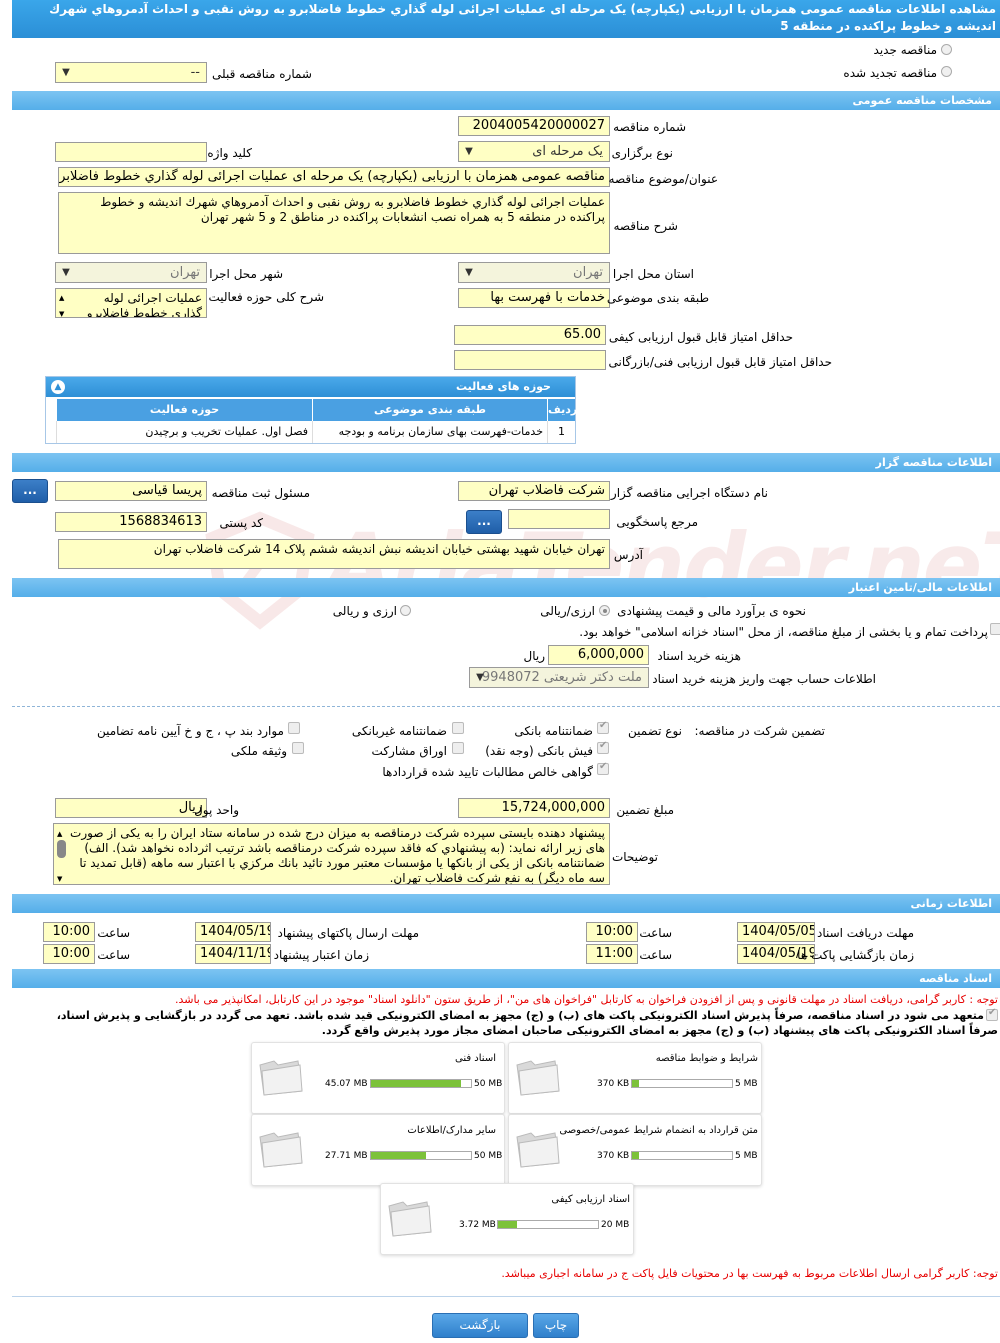 The height and width of the screenshot is (1343, 1000). Describe the element at coordinates (298, 748) in the screenshot. I see `opt-property-checkbox` at that location.